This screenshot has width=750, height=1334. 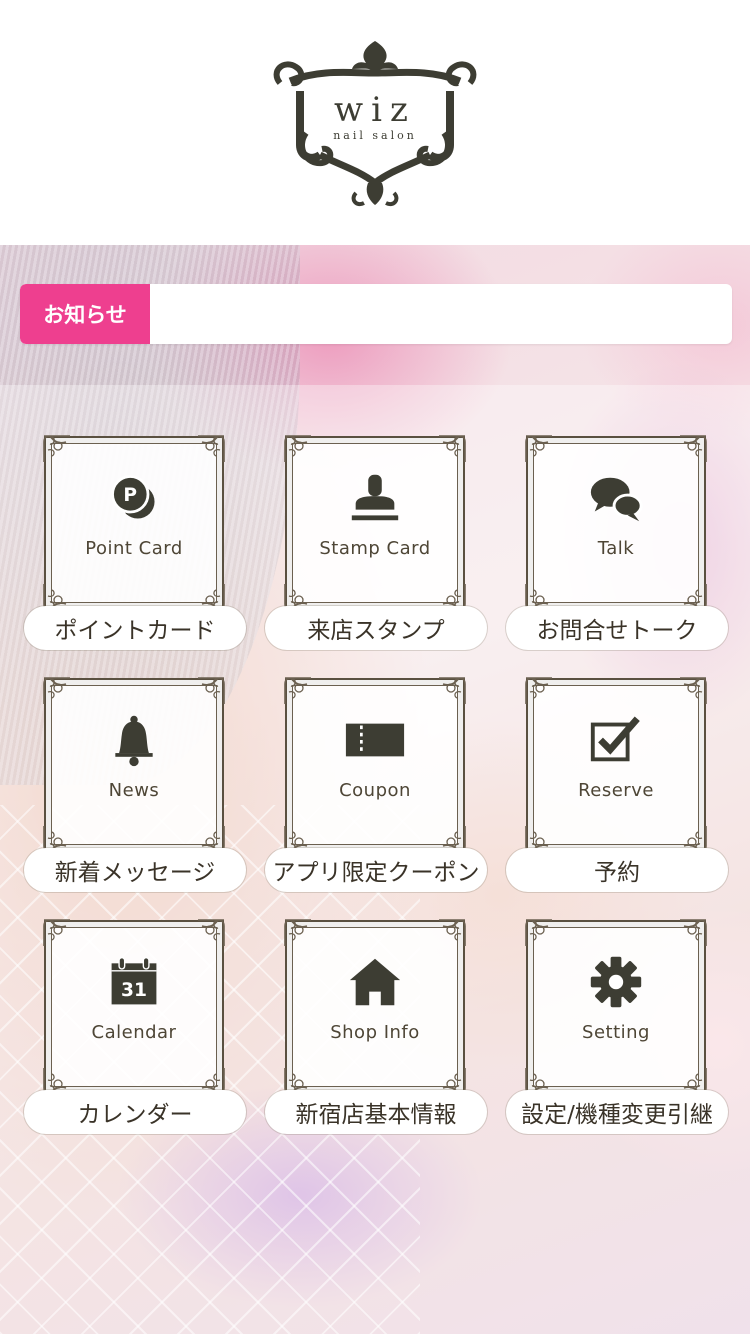 What do you see at coordinates (375, 135) in the screenshot?
I see `logo-tagline-text: nail salon` at bounding box center [375, 135].